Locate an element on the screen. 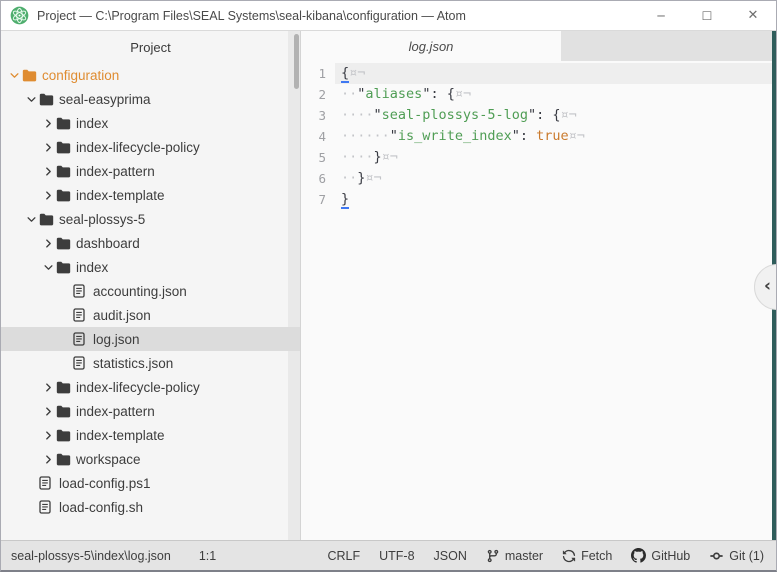 The image size is (777, 572). tree-item-log.json: log.json is located at coordinates (150, 339).